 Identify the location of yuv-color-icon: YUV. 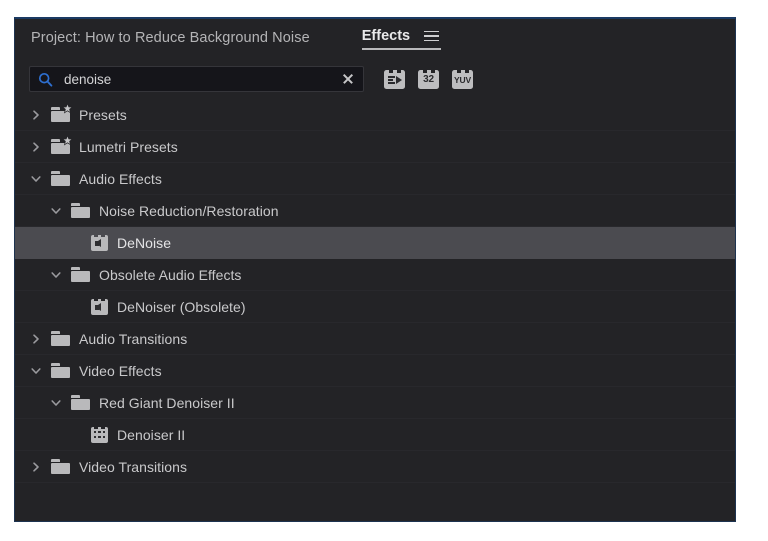
(462, 79).